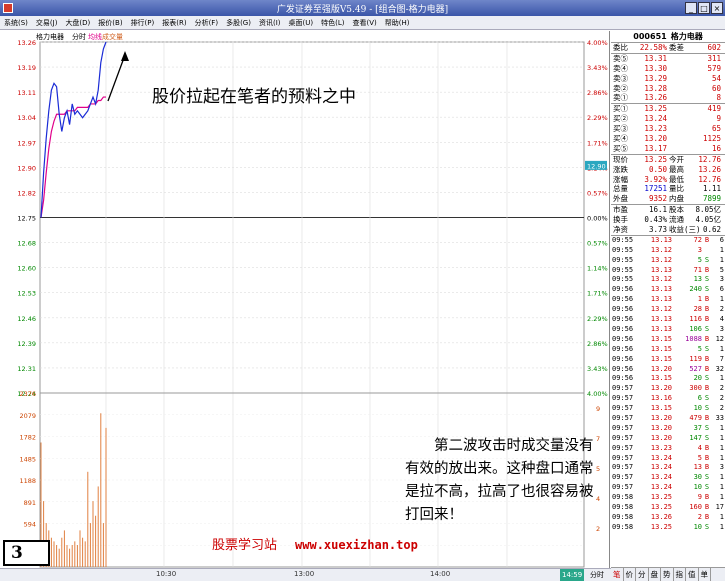 This screenshot has width=725, height=581. What do you see at coordinates (667, 574) in the screenshot?
I see `quote-tab: 势` at bounding box center [667, 574].